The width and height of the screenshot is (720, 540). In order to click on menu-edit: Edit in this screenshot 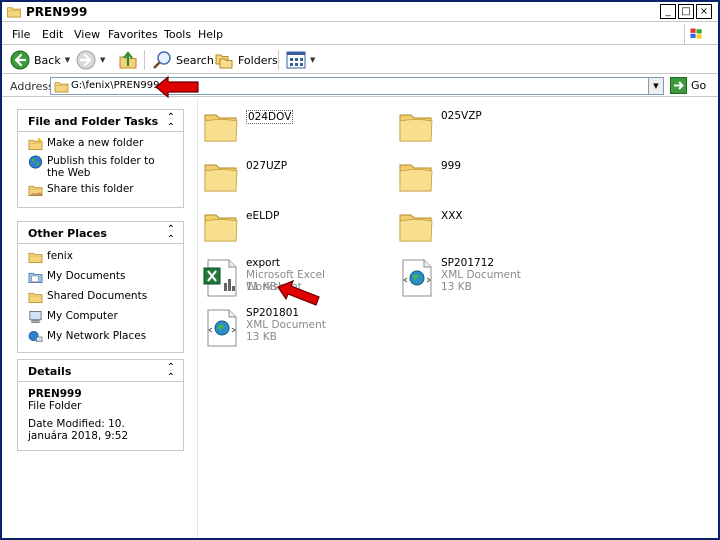, I will do `click(52, 34)`.